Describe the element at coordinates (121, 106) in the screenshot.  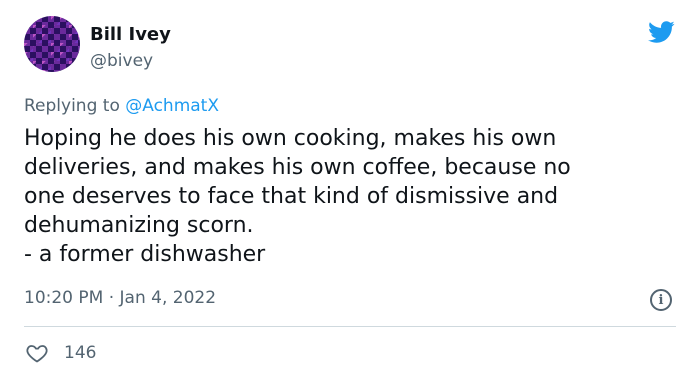
I see `replying-to: Replying to @AchmatX` at that location.